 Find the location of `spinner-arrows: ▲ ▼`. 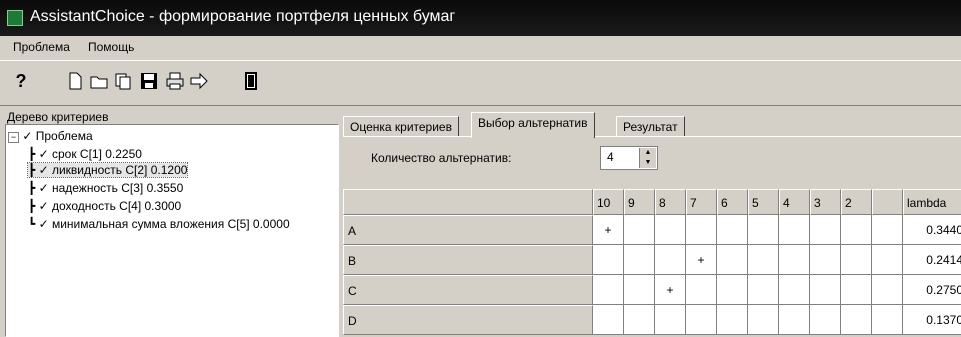

spinner-arrows: ▲ ▼ is located at coordinates (647, 158).